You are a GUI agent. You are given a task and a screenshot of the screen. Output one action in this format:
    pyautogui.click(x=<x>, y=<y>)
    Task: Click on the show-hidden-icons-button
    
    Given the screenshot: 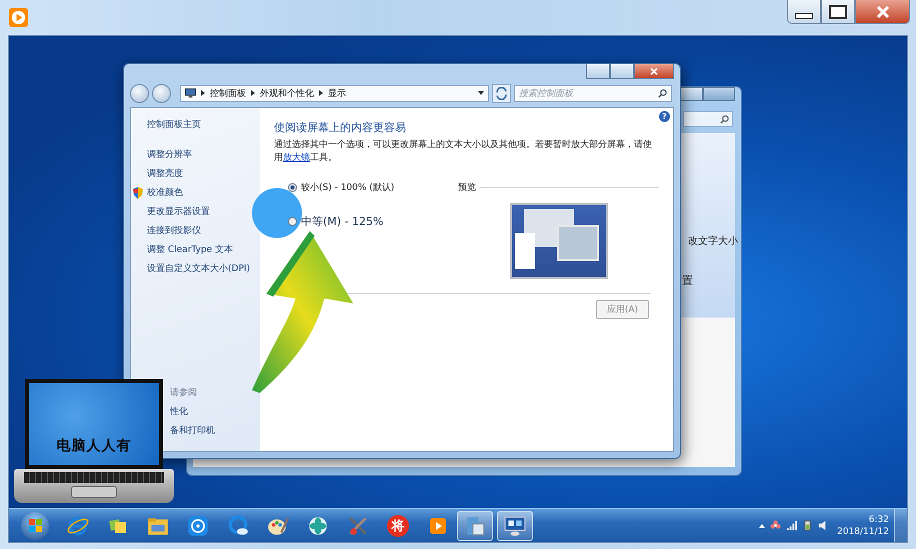 What is the action you would take?
    pyautogui.click(x=762, y=526)
    